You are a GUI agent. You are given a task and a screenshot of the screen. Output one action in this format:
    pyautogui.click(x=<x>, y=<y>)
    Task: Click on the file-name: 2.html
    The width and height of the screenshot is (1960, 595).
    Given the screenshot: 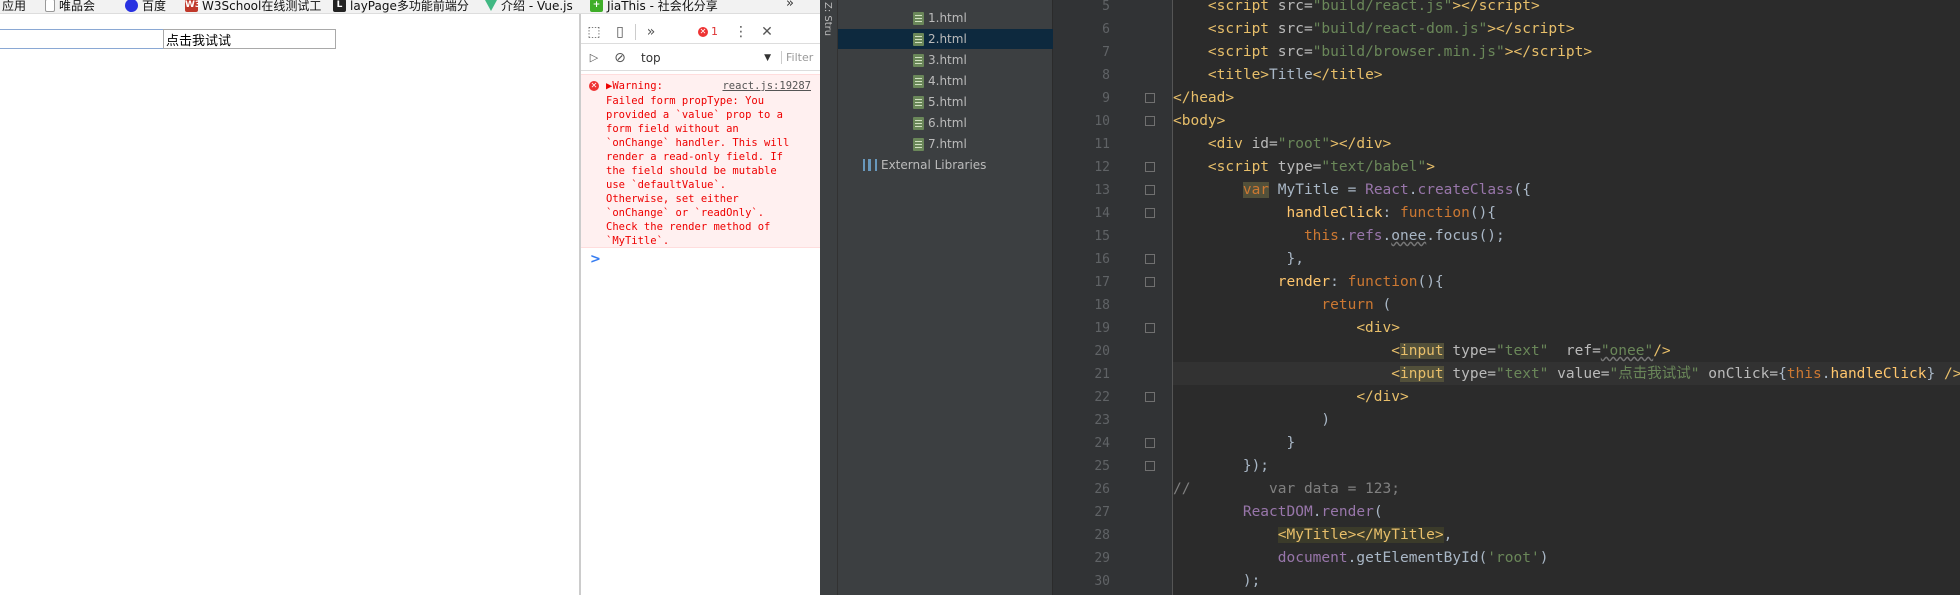 What is the action you would take?
    pyautogui.click(x=947, y=39)
    